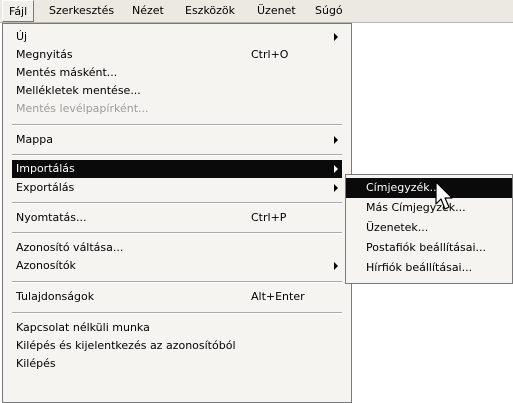 The height and width of the screenshot is (403, 513). What do you see at coordinates (34, 139) in the screenshot?
I see `menu-item-label: Mappa` at bounding box center [34, 139].